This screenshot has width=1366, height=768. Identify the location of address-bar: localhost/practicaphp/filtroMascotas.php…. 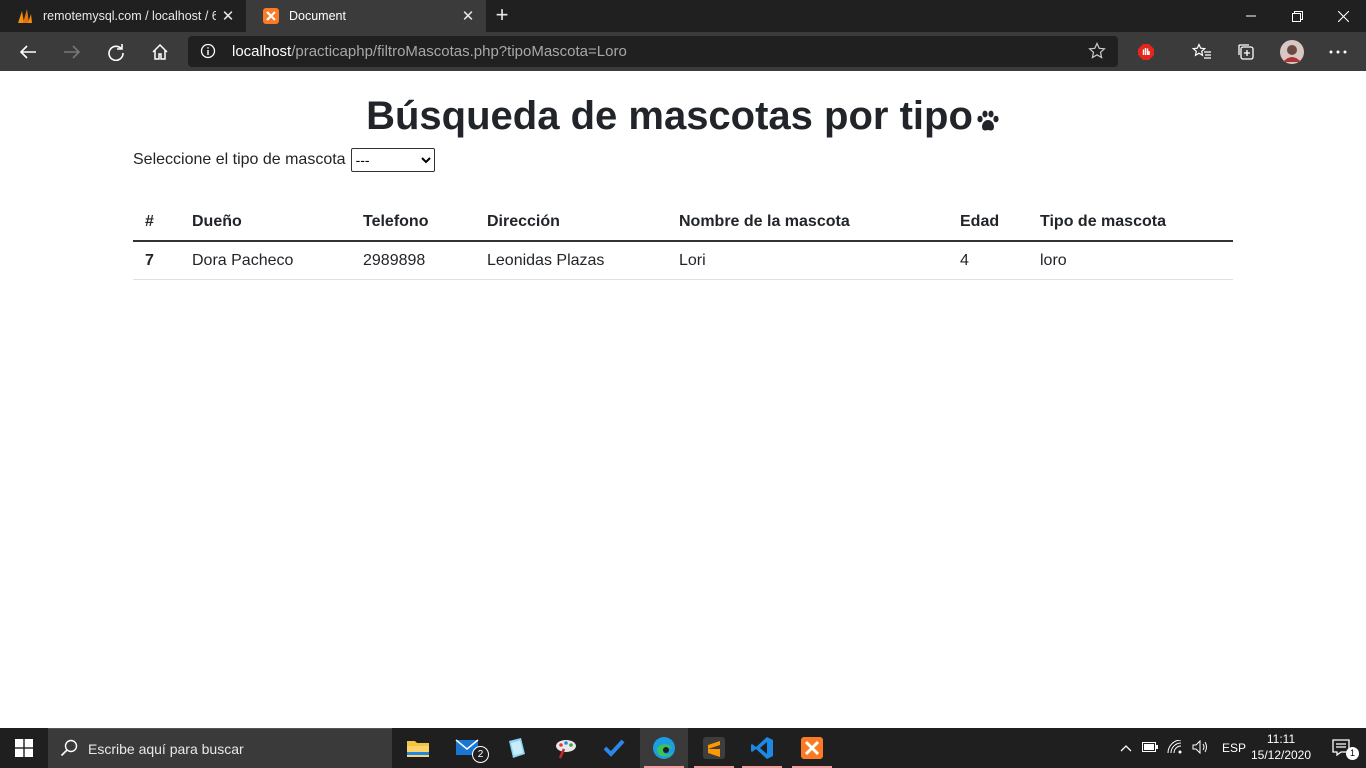
(653, 51).